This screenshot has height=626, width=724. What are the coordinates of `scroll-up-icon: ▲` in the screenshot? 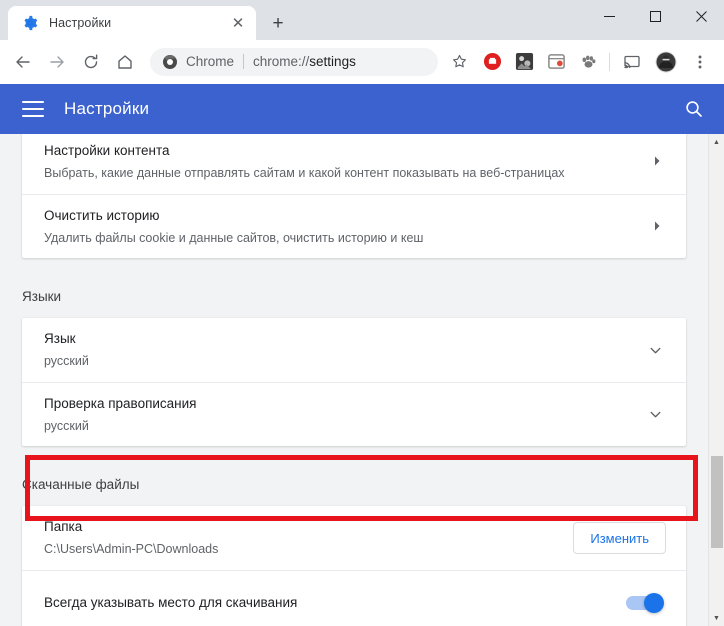 It's located at (716, 142).